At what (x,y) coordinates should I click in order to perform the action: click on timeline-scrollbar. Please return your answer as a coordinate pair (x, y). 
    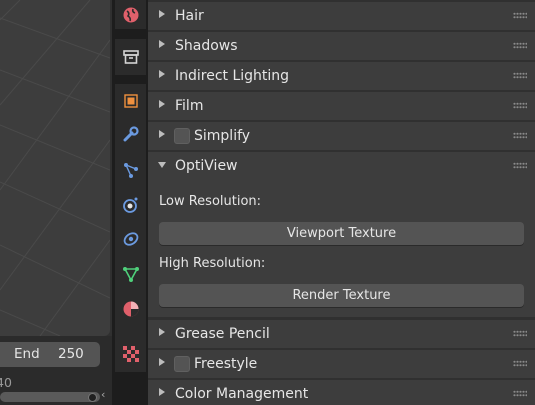
    Looking at the image, I should click on (50, 397).